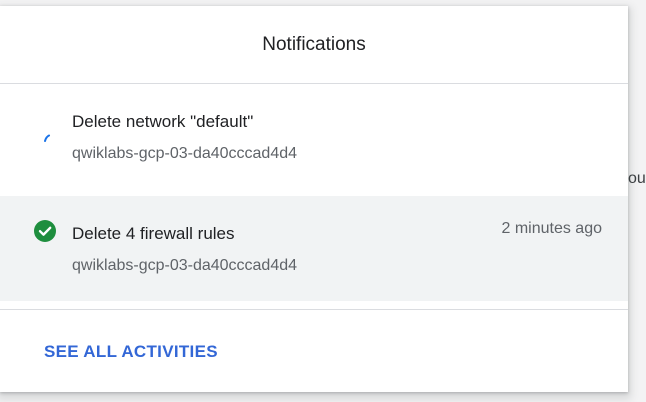 The height and width of the screenshot is (402, 646). Describe the element at coordinates (551, 228) in the screenshot. I see `notification-time: 2 minutes ago` at that location.